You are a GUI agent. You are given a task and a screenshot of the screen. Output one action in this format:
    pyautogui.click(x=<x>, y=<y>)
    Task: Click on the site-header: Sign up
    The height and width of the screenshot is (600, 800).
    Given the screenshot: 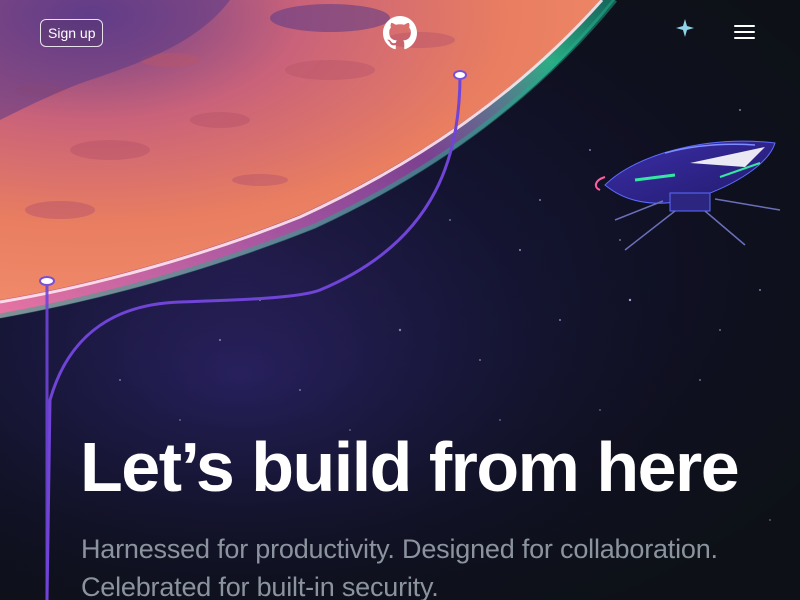 What is the action you would take?
    pyautogui.click(x=400, y=33)
    